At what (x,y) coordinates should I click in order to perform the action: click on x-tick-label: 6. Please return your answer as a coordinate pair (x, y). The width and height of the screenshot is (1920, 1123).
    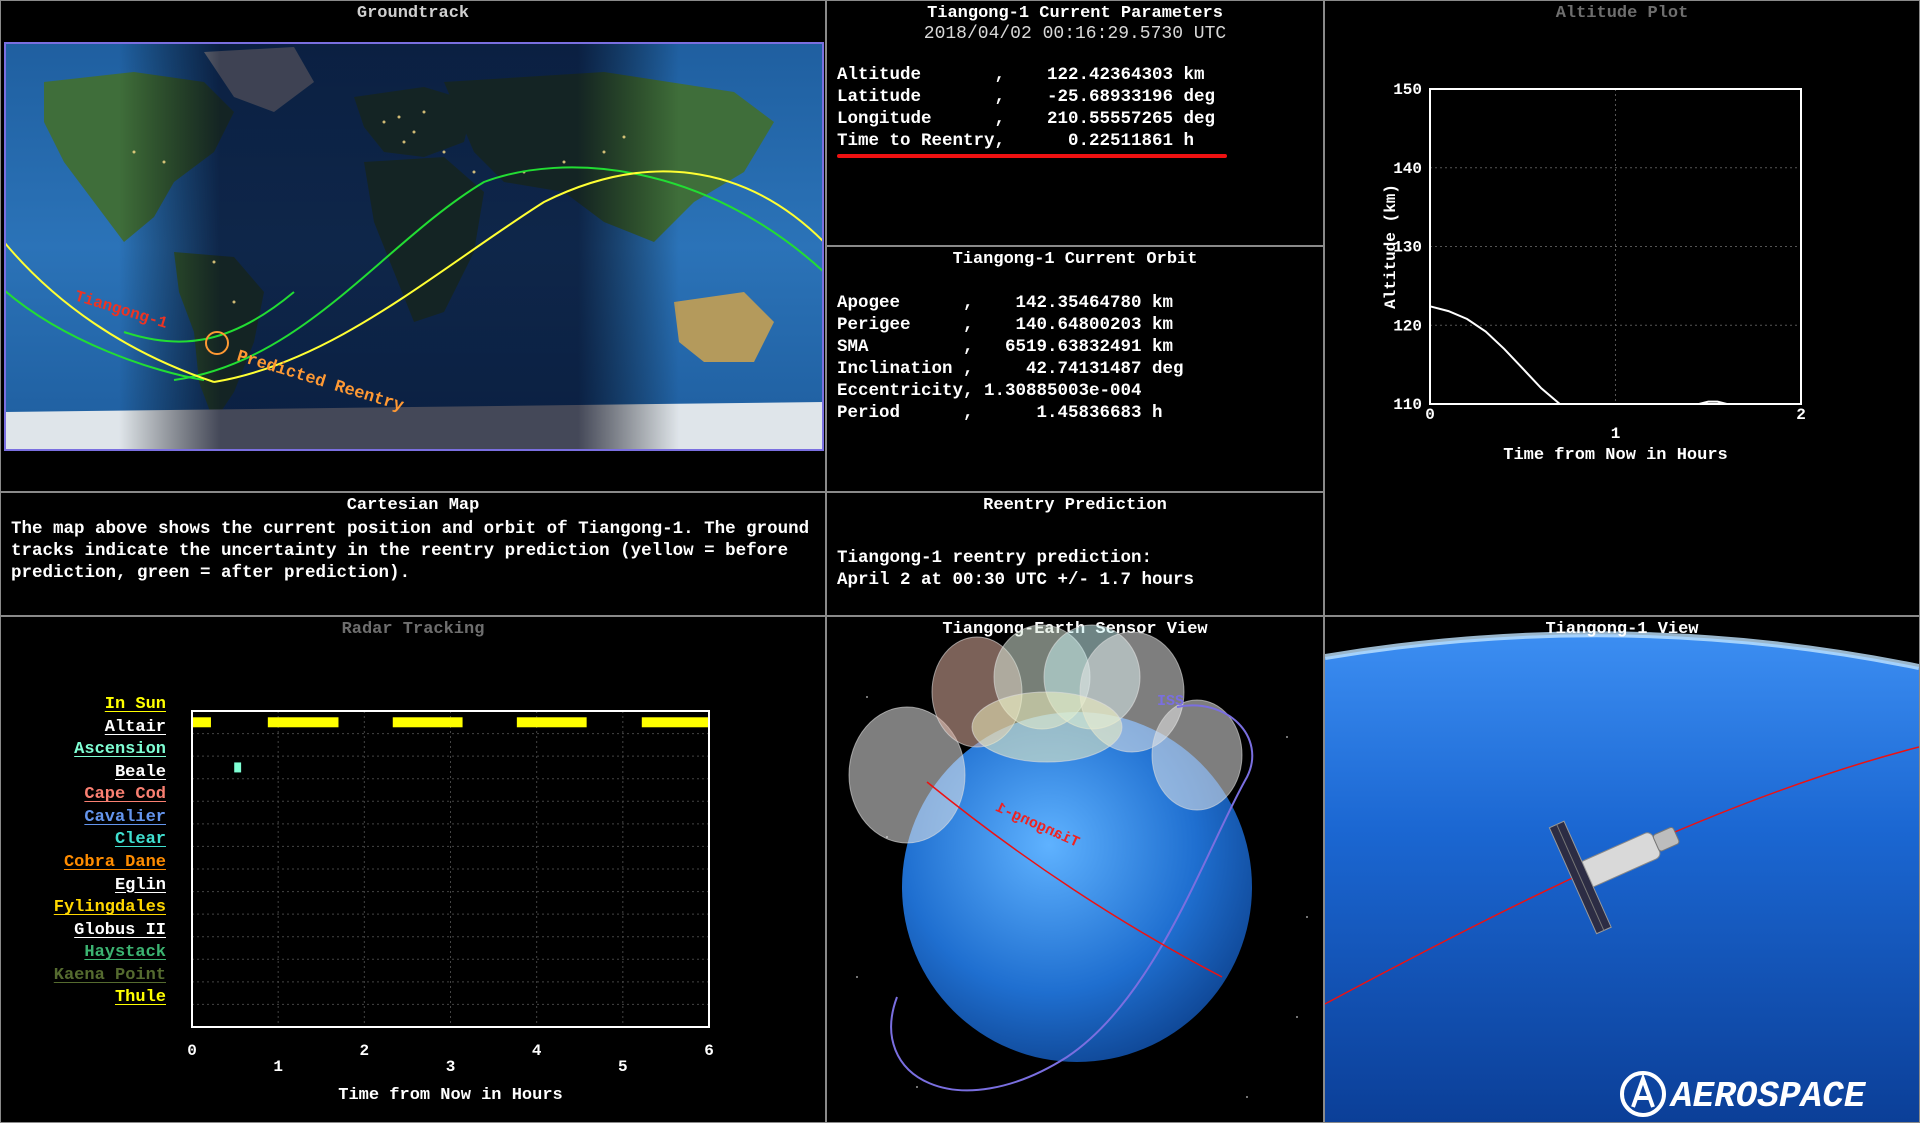
    Looking at the image, I should click on (709, 1051).